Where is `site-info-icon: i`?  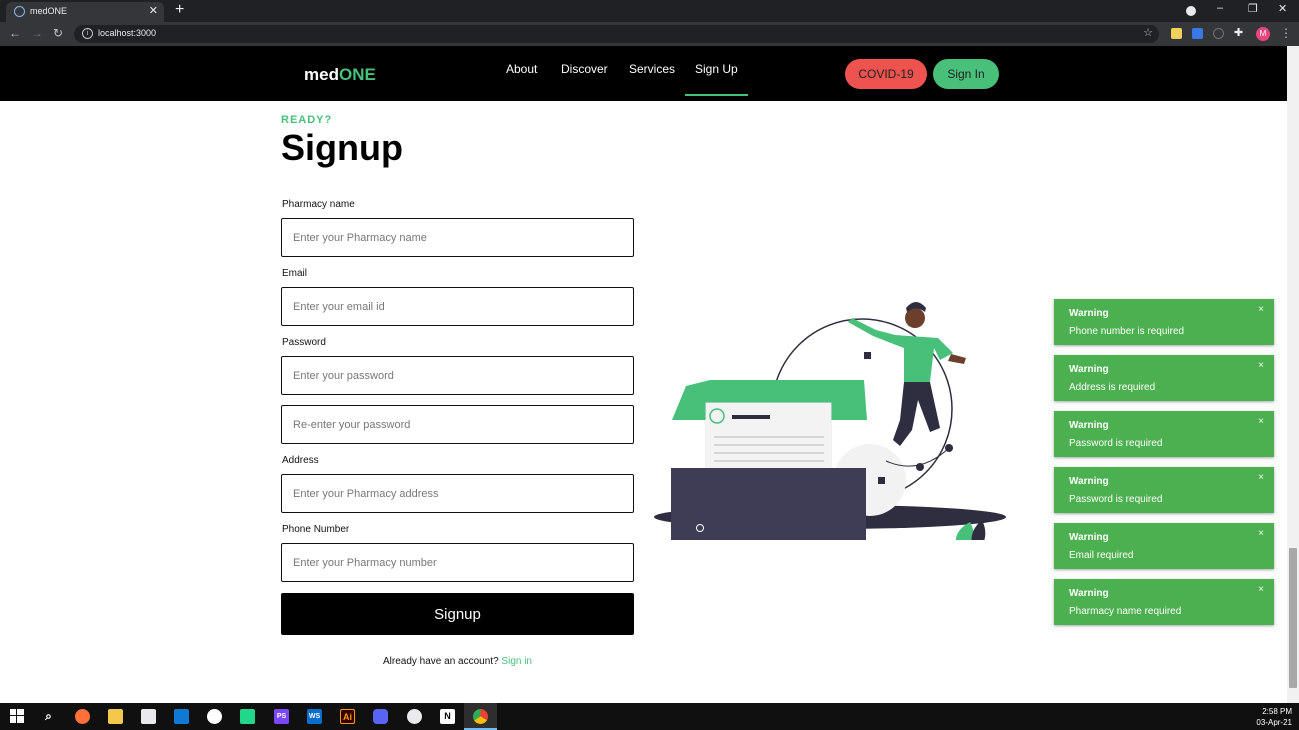
site-info-icon: i is located at coordinates (87, 33).